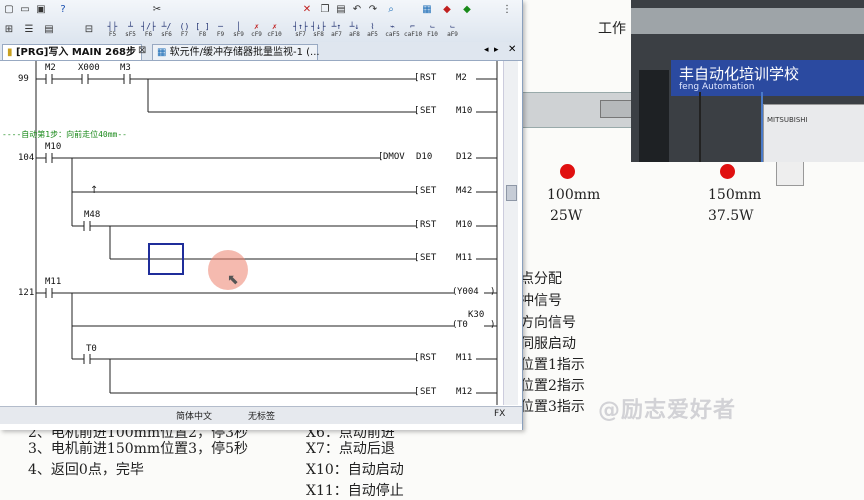  Describe the element at coordinates (507, 10) in the screenshot. I see `toolbar-more-icon: ⋮` at that location.